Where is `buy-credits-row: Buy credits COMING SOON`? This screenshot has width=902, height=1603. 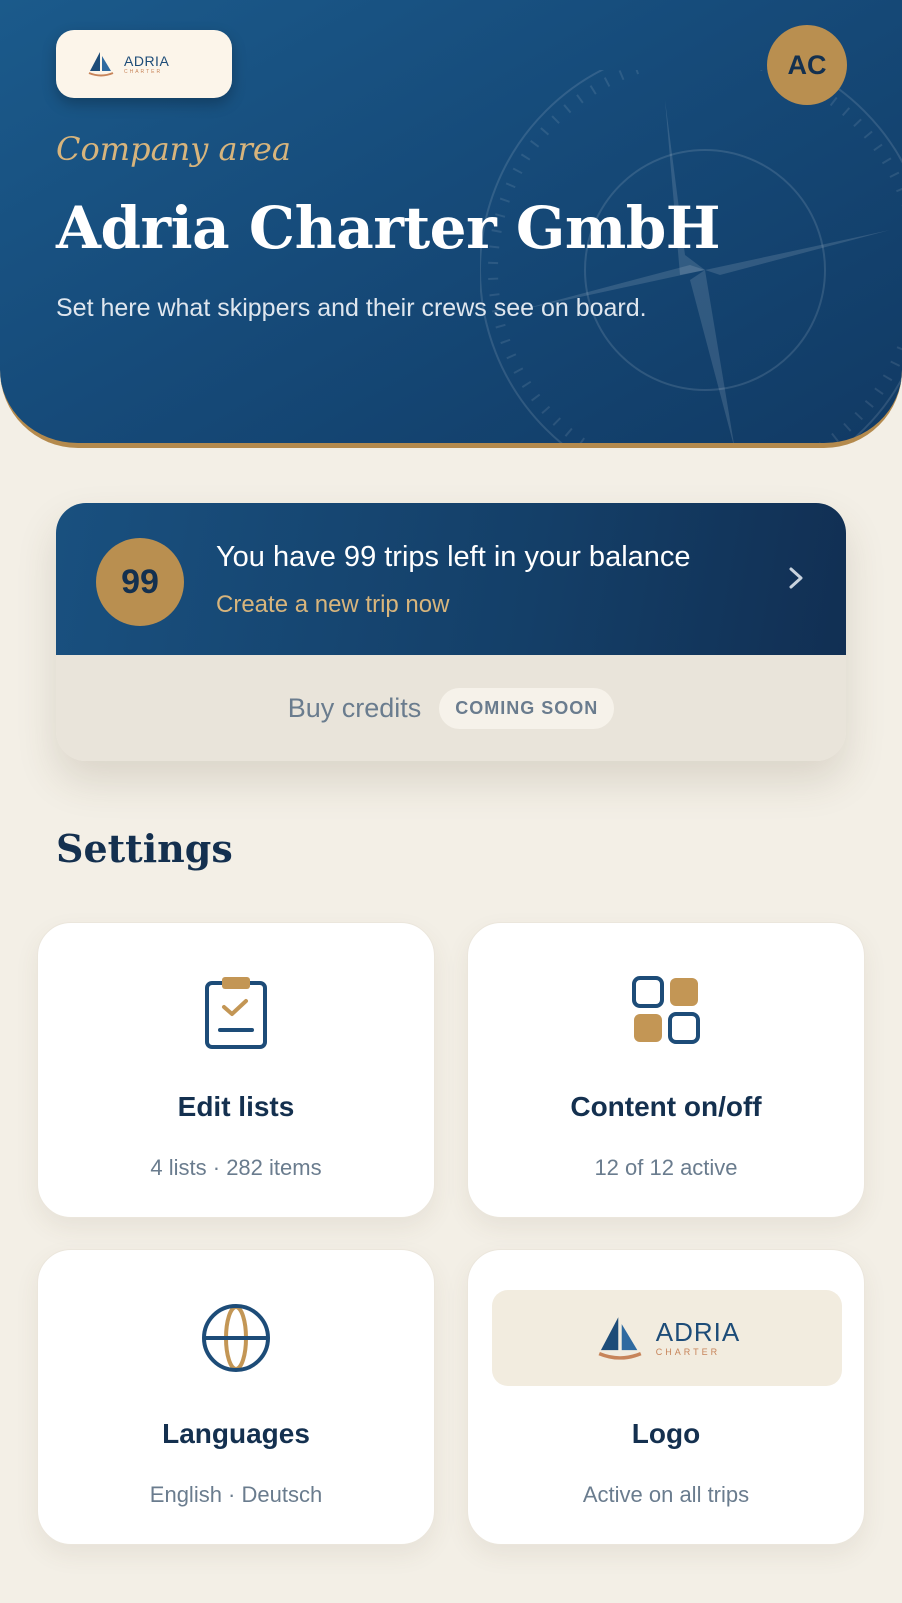
buy-credits-row: Buy credits COMING SOON is located at coordinates (451, 708).